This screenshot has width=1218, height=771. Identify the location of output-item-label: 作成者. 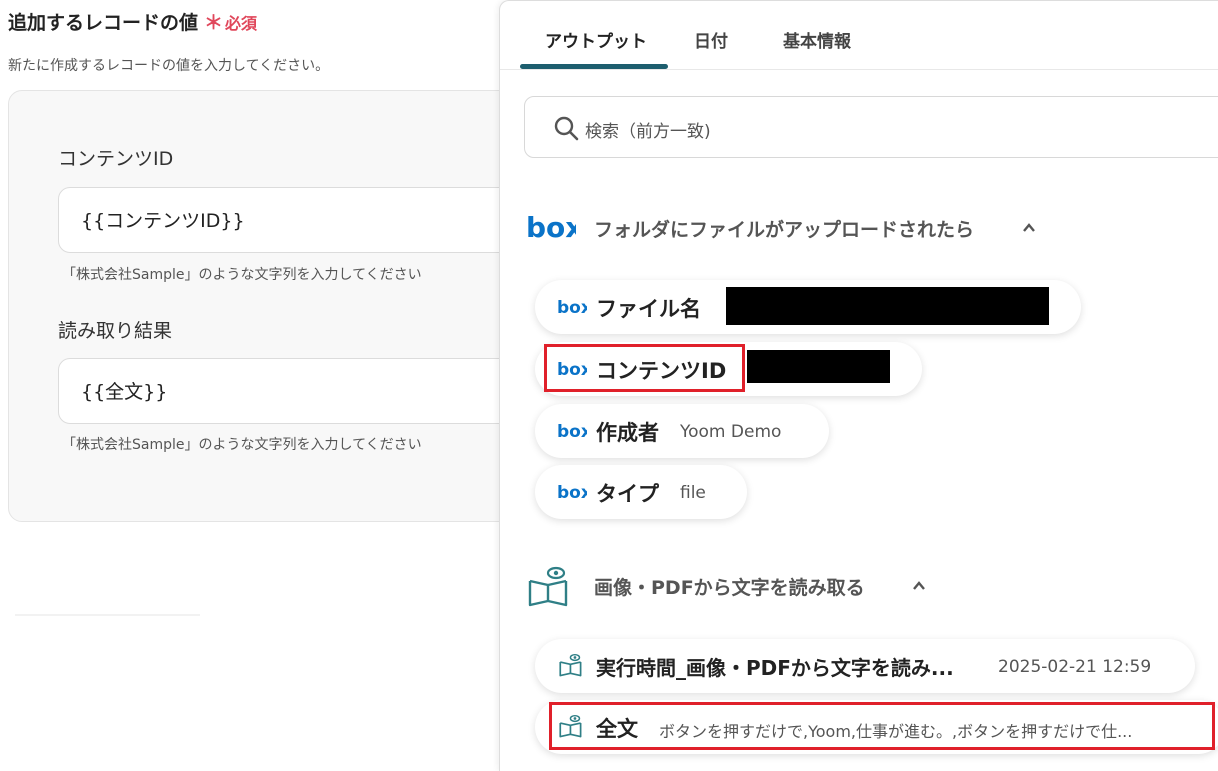
(627, 433).